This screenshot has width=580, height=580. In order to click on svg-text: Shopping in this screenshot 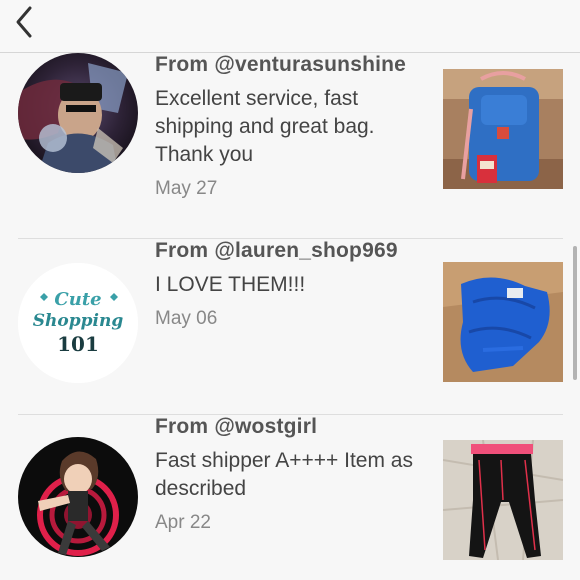, I will do `click(78, 321)`.